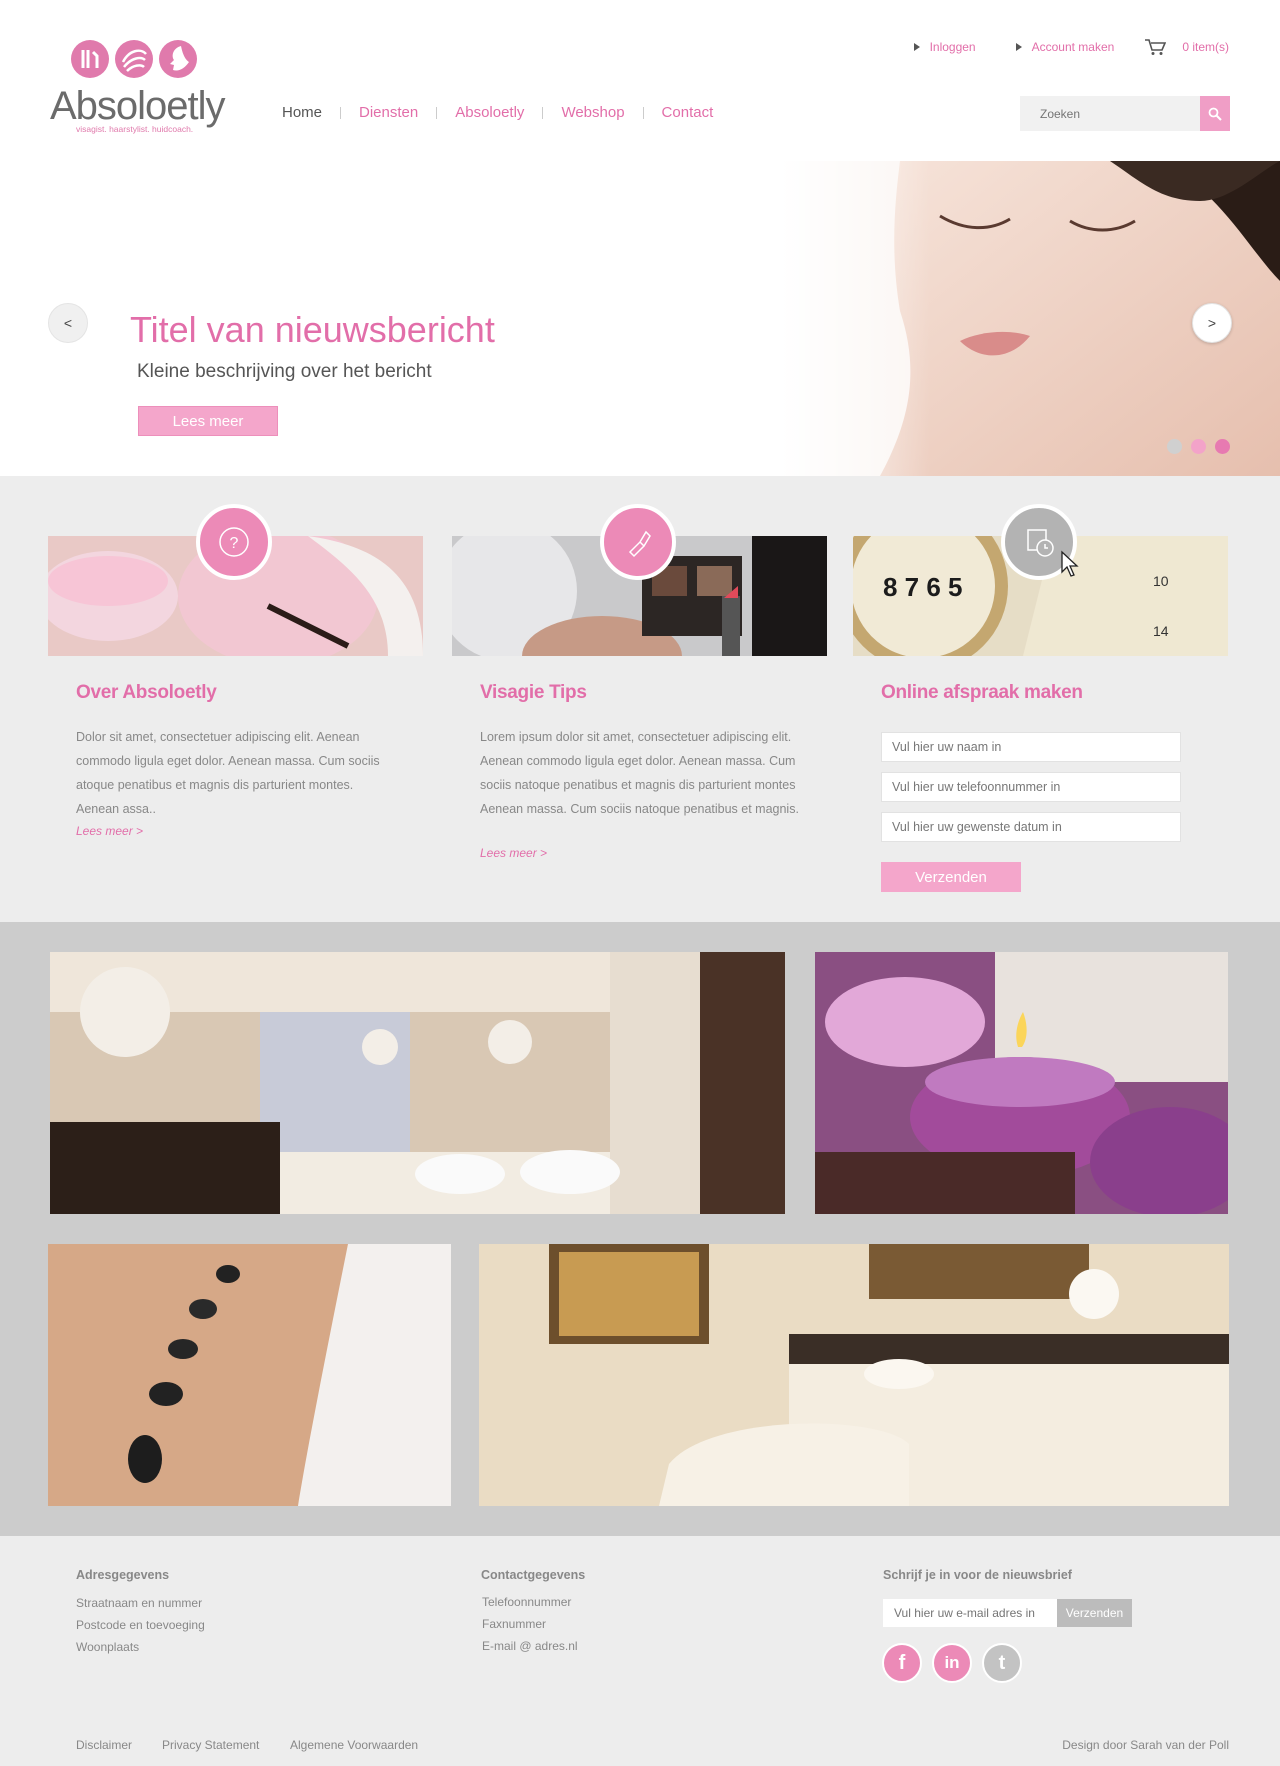  Describe the element at coordinates (1070, 563) in the screenshot. I see `mouse-cursor-icon` at that location.